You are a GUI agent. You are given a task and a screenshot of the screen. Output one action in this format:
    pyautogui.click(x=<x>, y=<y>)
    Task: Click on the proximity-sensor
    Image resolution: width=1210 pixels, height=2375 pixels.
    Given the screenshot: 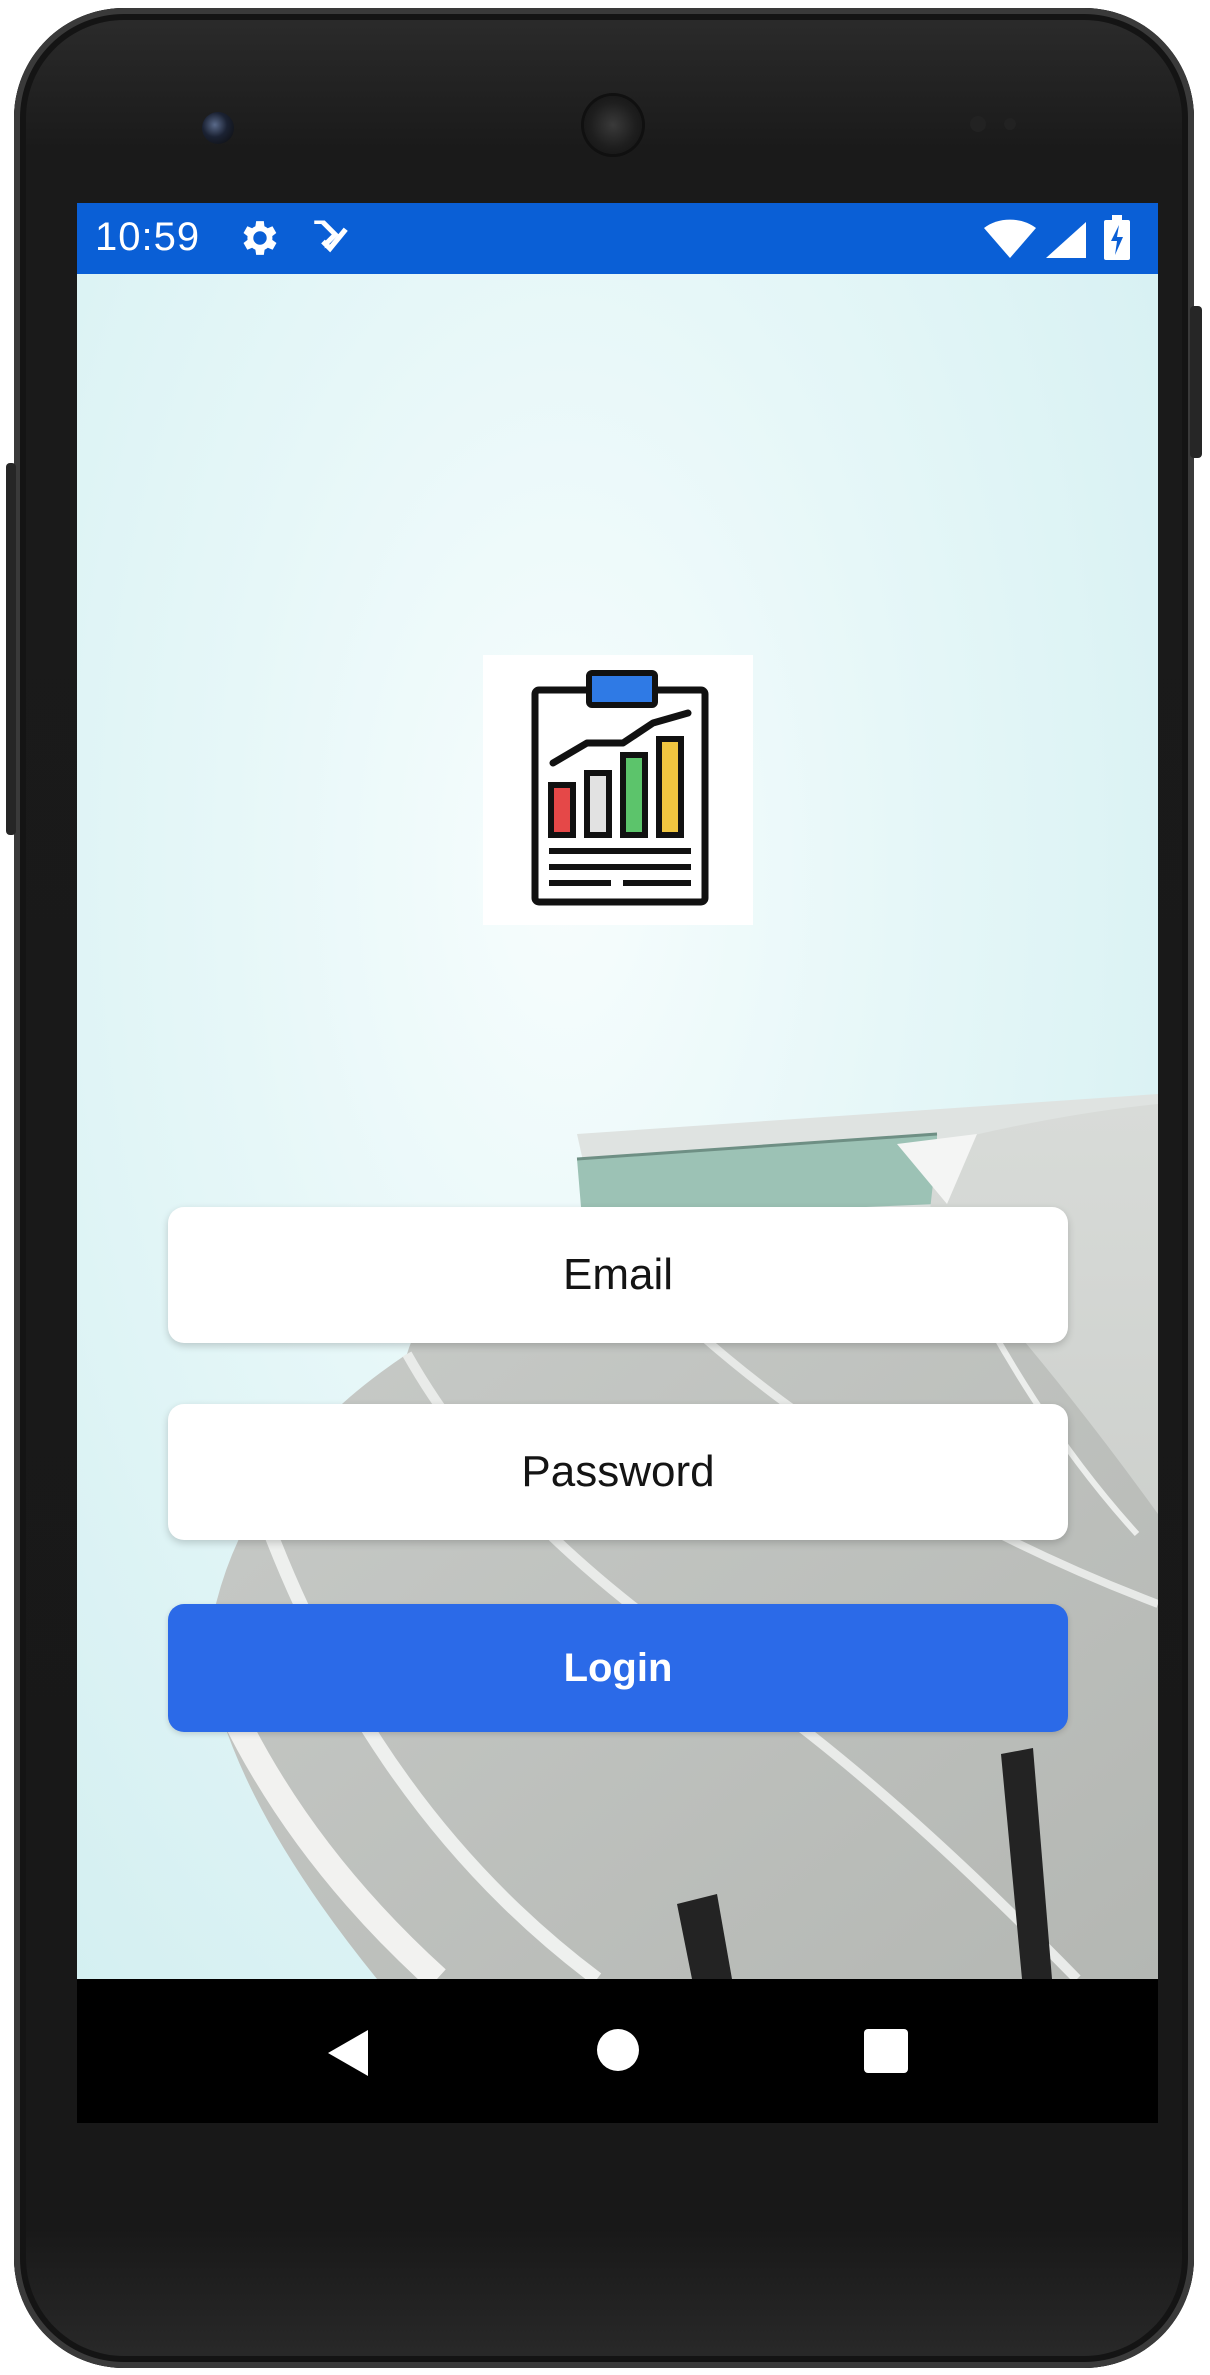 What is the action you would take?
    pyautogui.click(x=978, y=124)
    